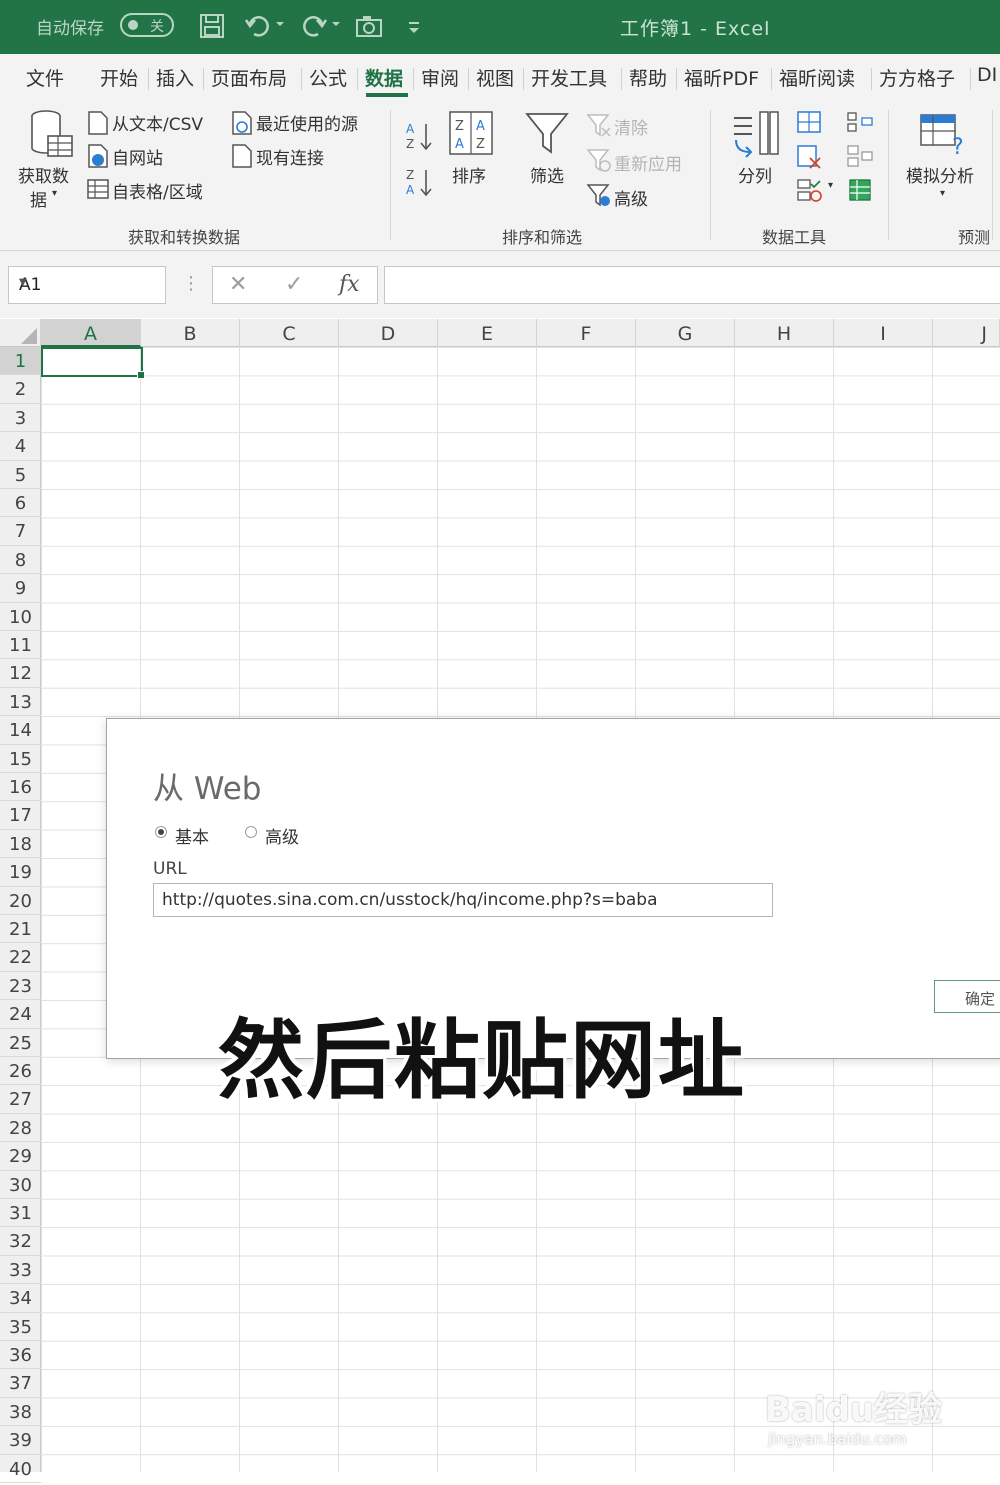 This screenshot has height=1485, width=1000. Describe the element at coordinates (440, 77) in the screenshot. I see `tab-review: 审阅` at that location.